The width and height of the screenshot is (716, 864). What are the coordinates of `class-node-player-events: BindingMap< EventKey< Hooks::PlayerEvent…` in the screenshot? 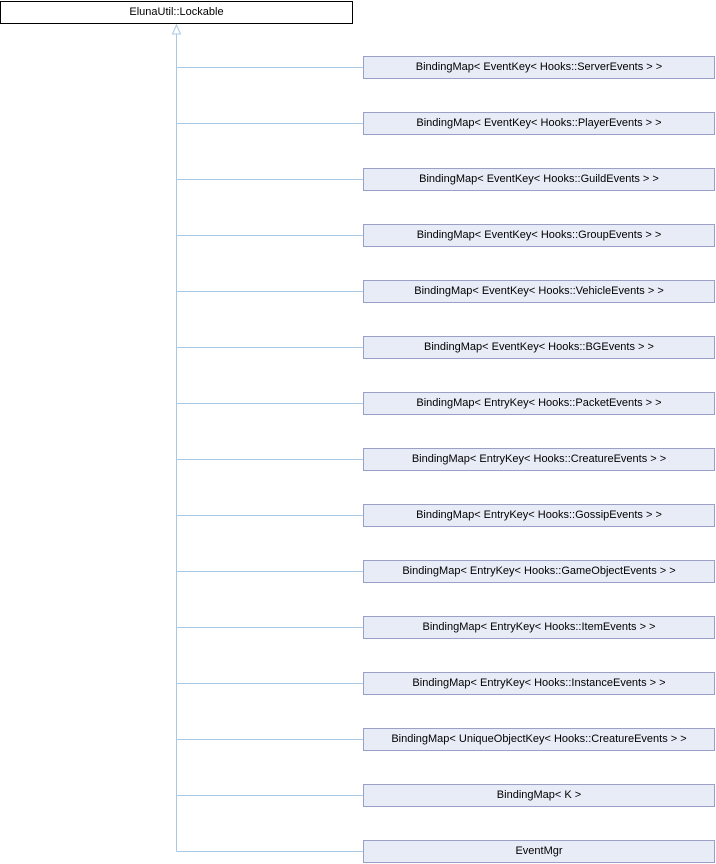 It's located at (539, 123).